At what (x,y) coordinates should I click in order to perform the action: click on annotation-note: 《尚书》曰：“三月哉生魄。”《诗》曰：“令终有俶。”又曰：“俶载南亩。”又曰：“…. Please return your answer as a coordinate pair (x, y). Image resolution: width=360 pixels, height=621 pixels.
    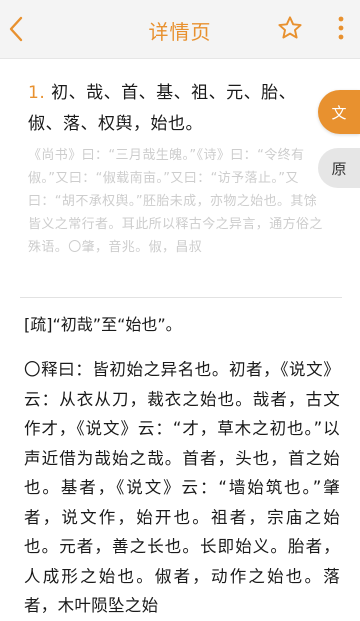
    Looking at the image, I should click on (175, 201).